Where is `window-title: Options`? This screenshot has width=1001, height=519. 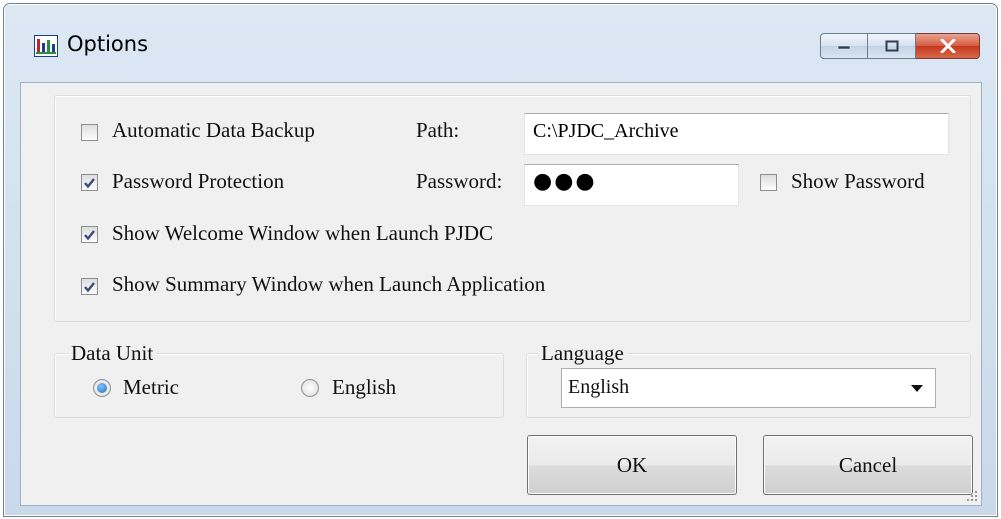
window-title: Options is located at coordinates (108, 44).